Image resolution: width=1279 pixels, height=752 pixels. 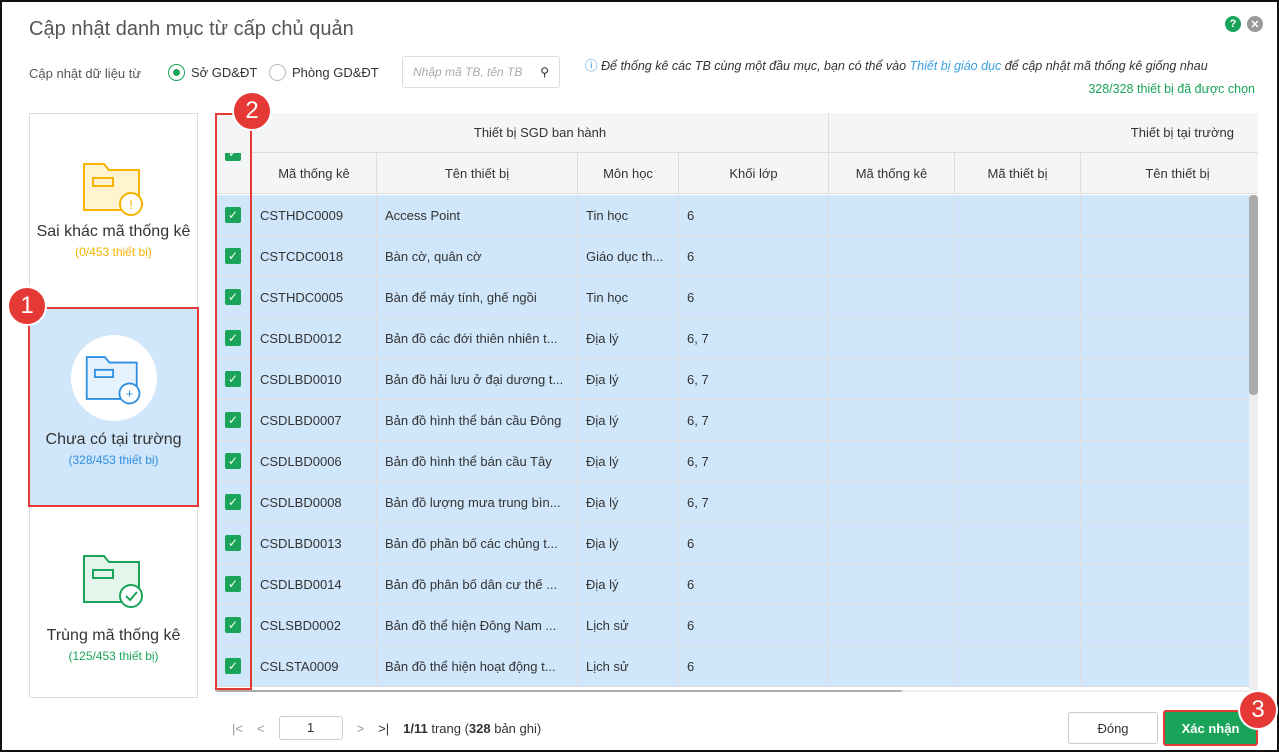 What do you see at coordinates (112, 189) in the screenshot?
I see `folder-warning-icon: !` at bounding box center [112, 189].